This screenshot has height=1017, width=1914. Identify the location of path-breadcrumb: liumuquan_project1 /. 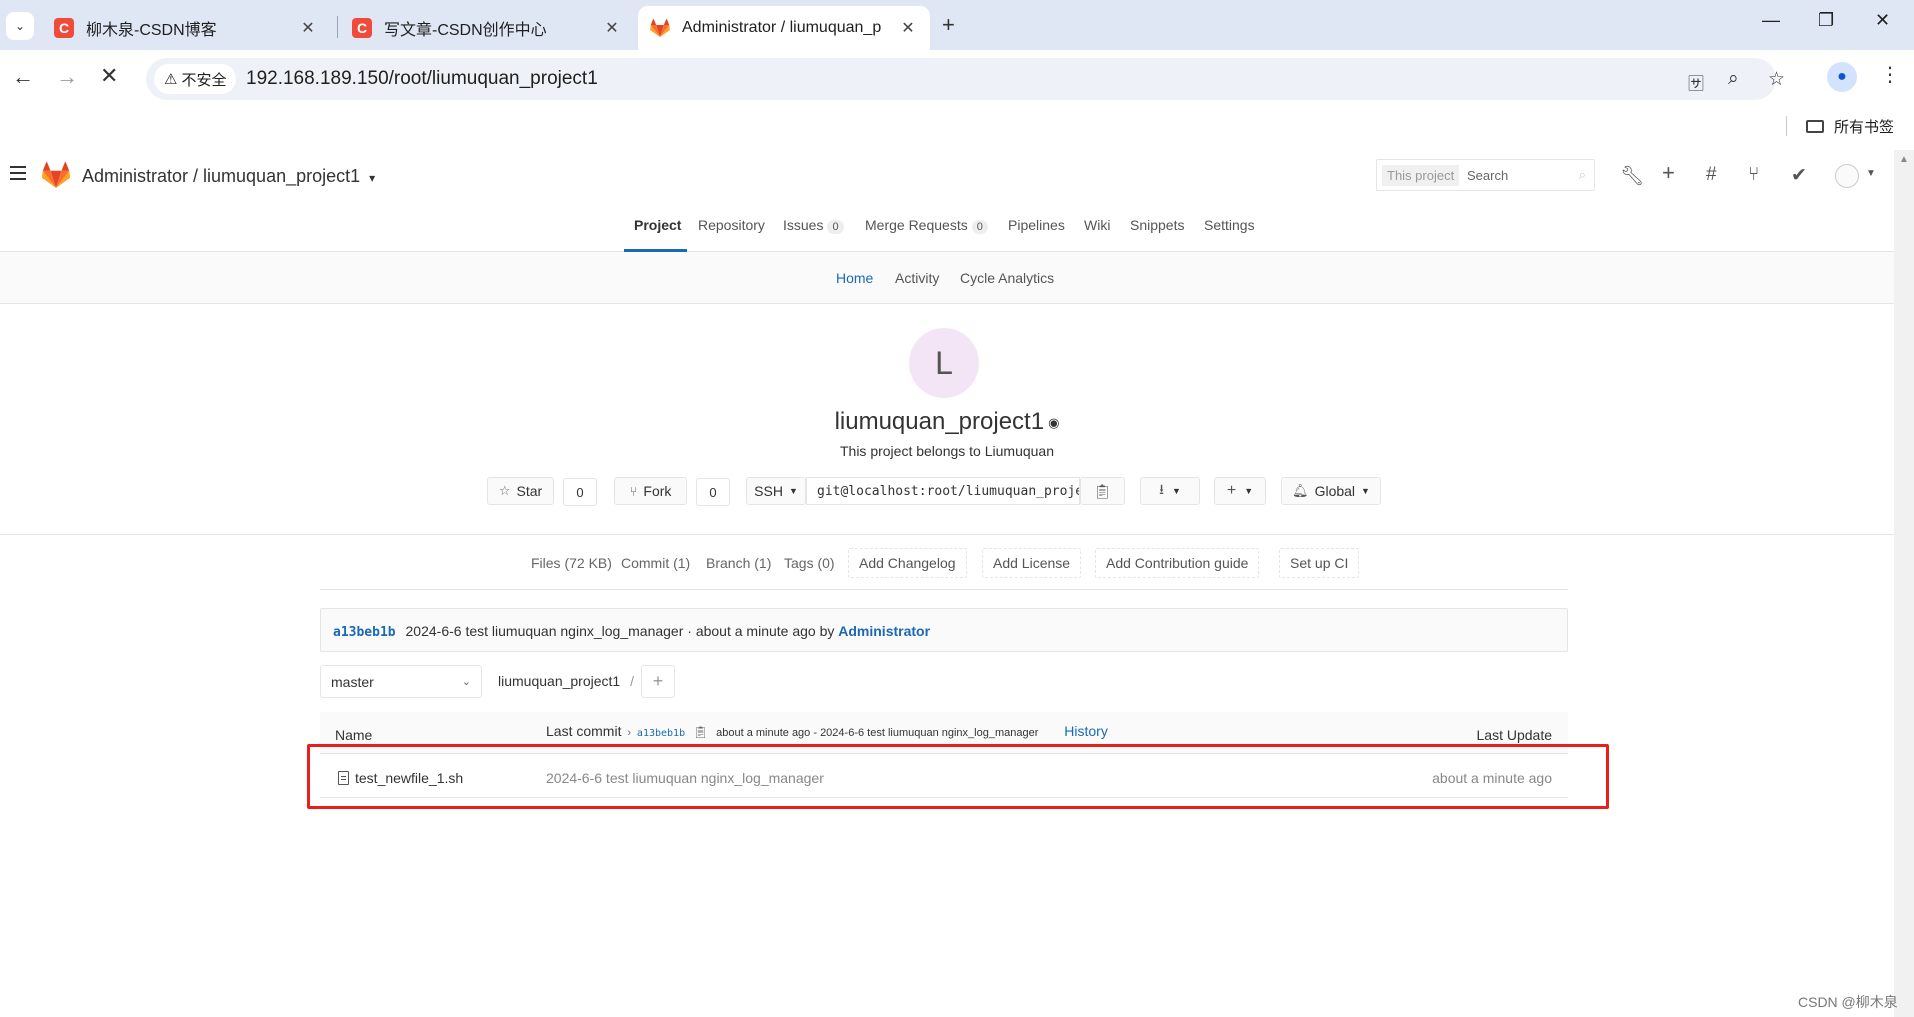
(566, 681).